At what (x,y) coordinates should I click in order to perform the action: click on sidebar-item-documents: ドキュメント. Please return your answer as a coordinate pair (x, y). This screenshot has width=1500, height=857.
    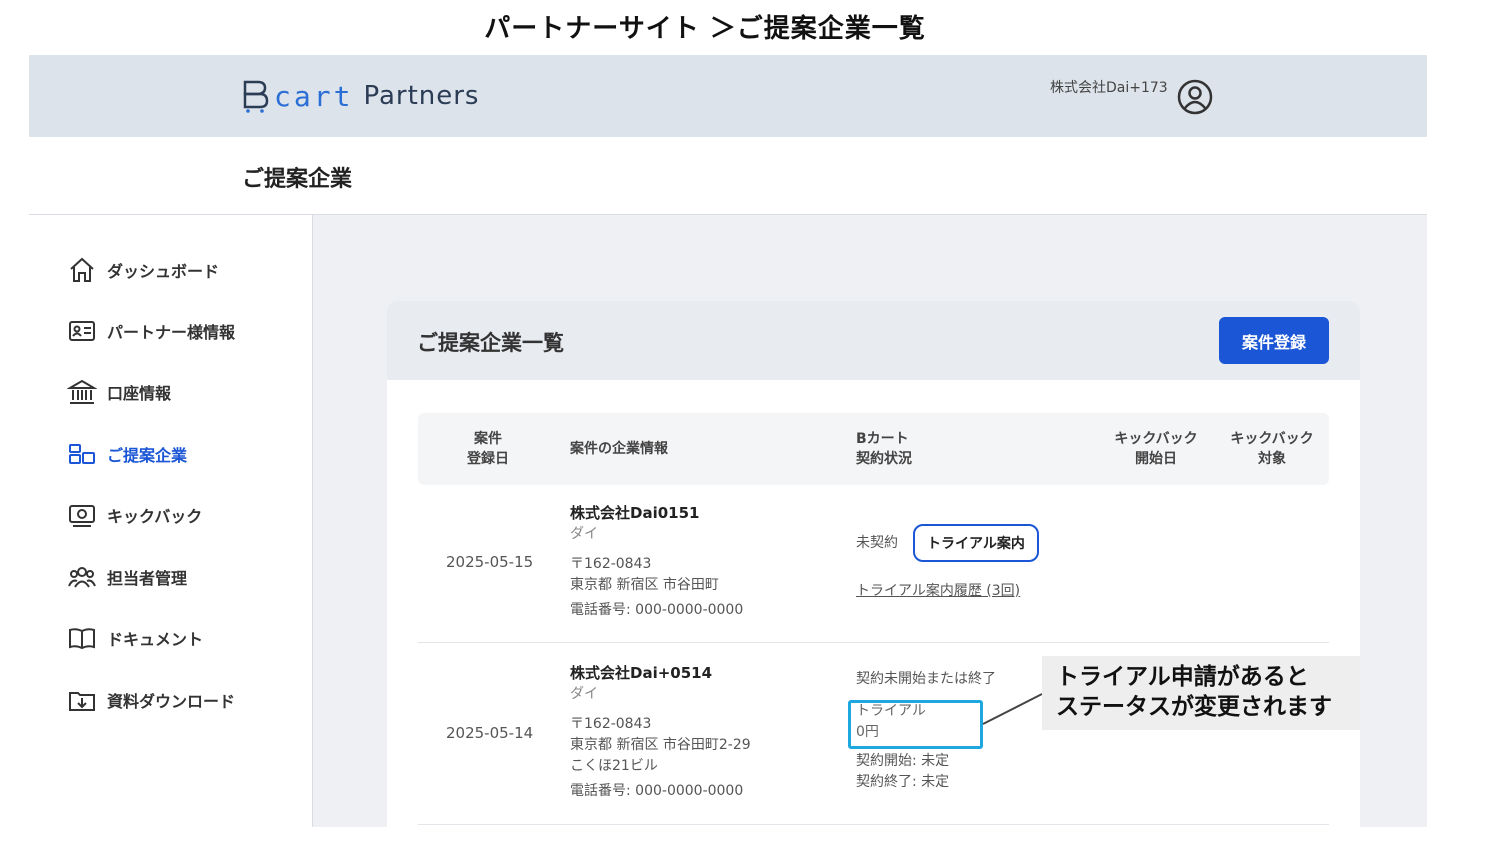
    Looking at the image, I should click on (135, 638).